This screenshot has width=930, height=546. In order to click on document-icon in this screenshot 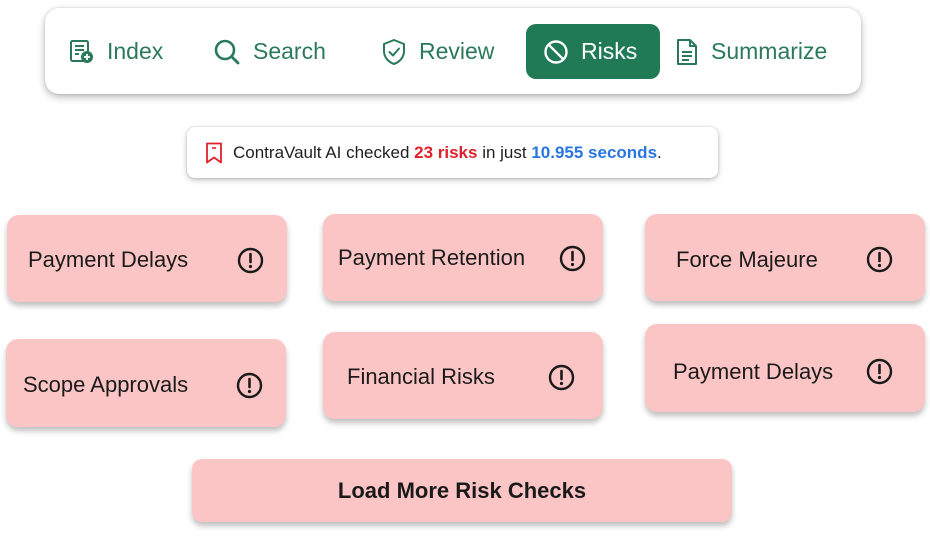, I will do `click(687, 51)`.